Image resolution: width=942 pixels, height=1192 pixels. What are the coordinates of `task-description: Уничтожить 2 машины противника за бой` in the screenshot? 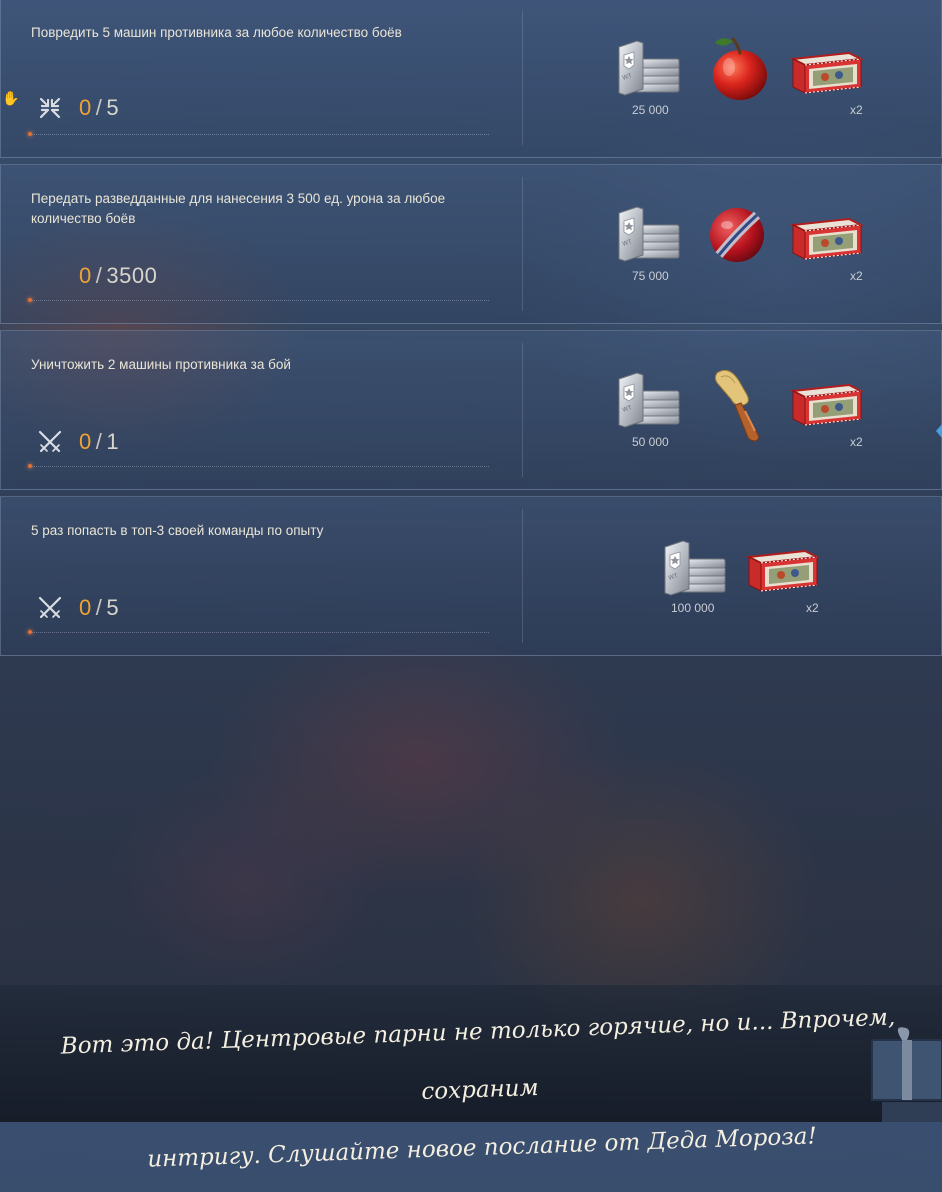 It's located at (161, 364).